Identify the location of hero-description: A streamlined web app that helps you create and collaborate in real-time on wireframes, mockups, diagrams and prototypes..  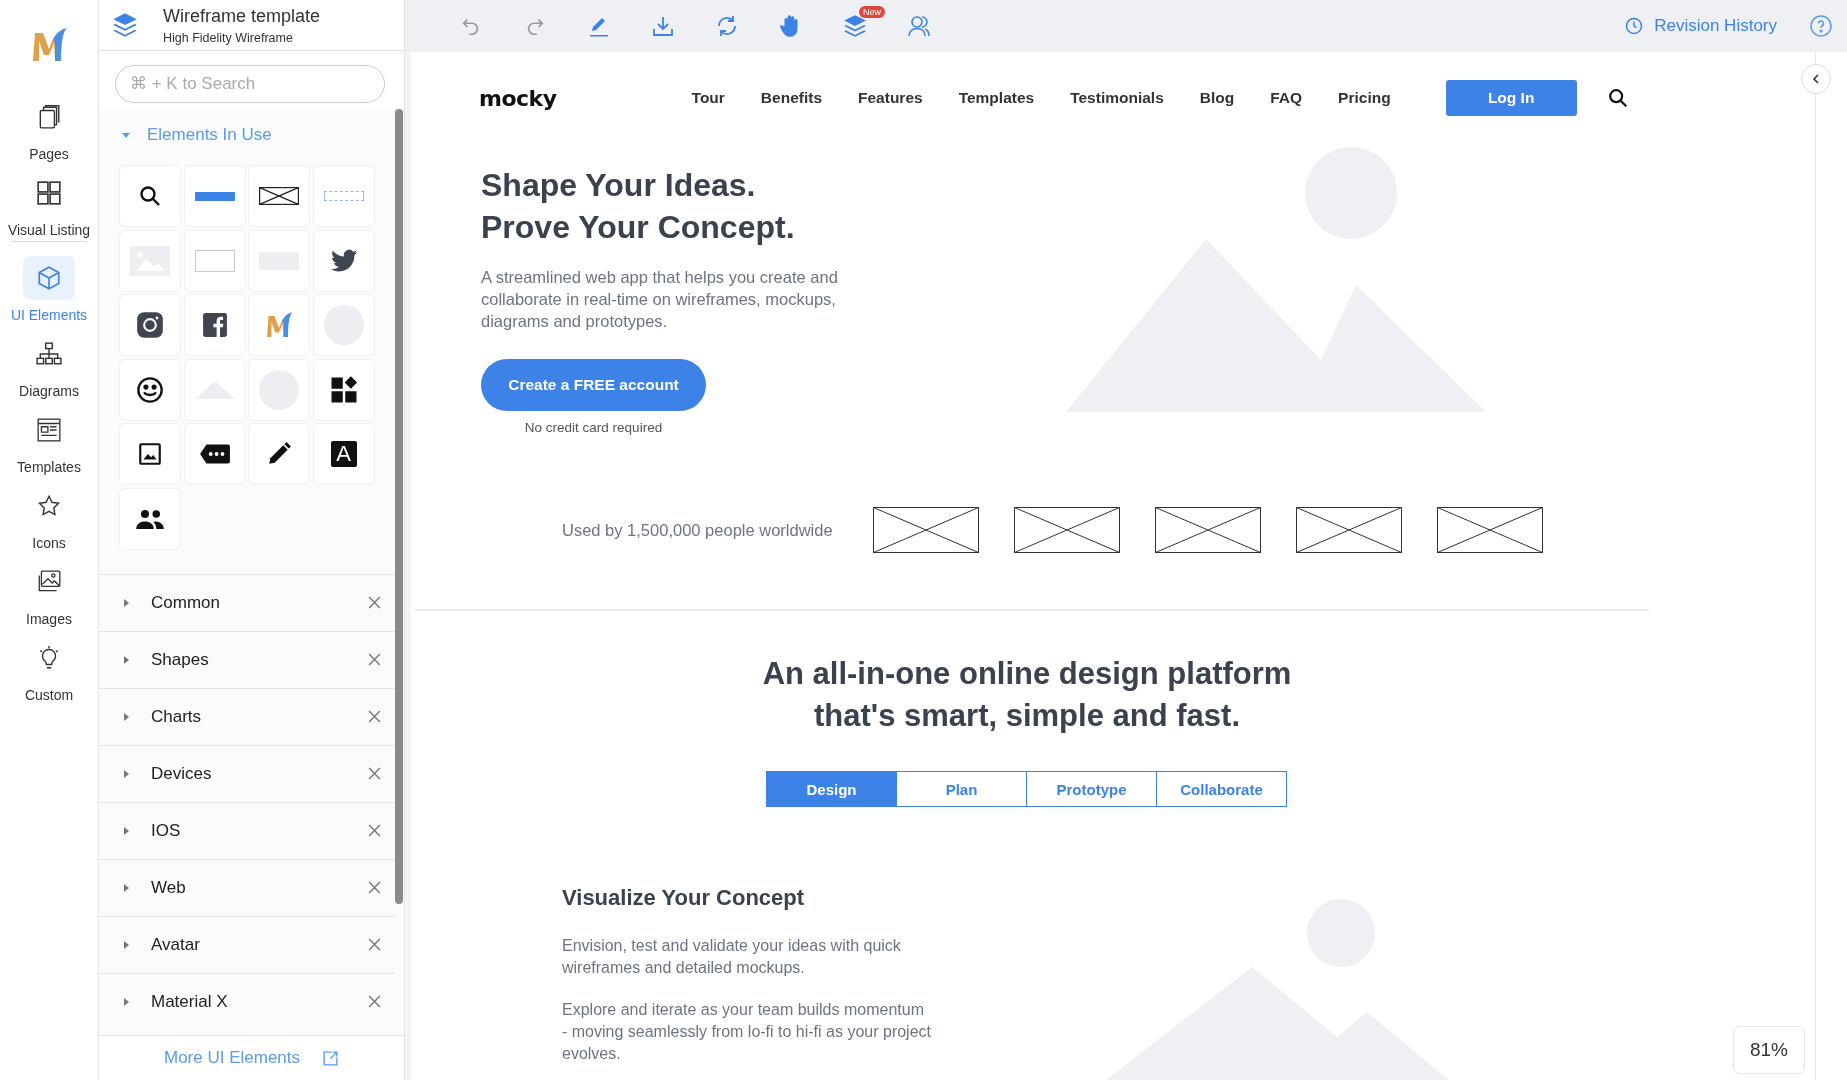
(660, 299).